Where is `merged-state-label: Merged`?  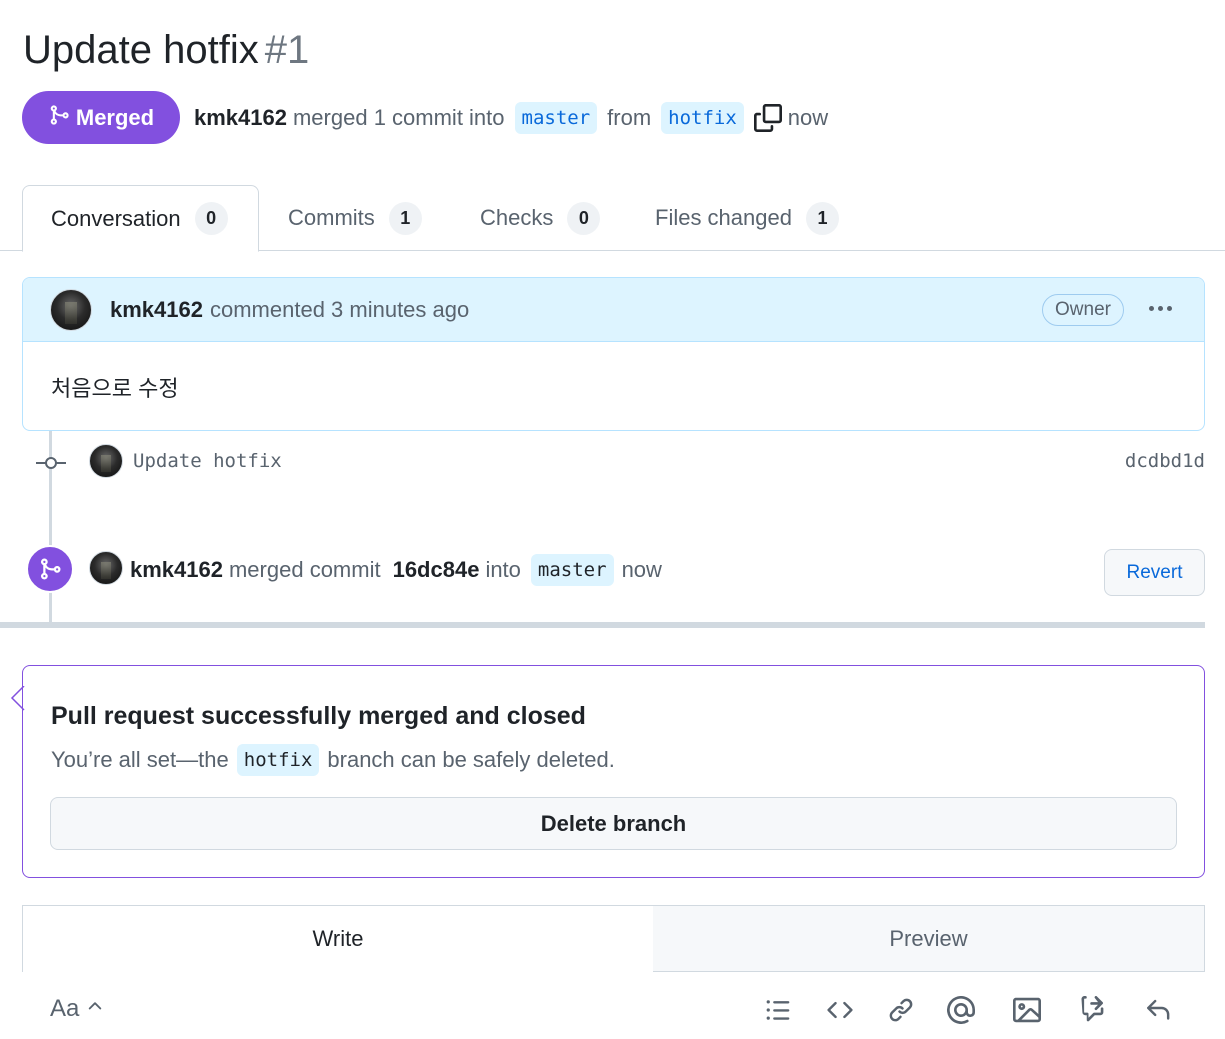
merged-state-label: Merged is located at coordinates (115, 117).